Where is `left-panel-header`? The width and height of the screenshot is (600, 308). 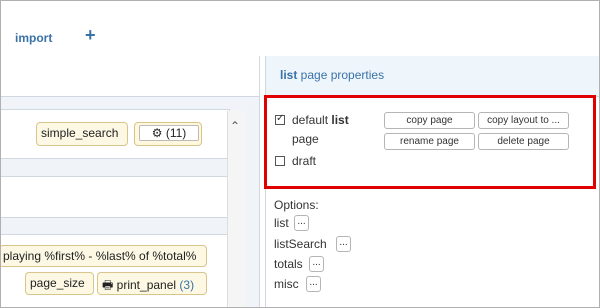 left-panel-header is located at coordinates (130, 76).